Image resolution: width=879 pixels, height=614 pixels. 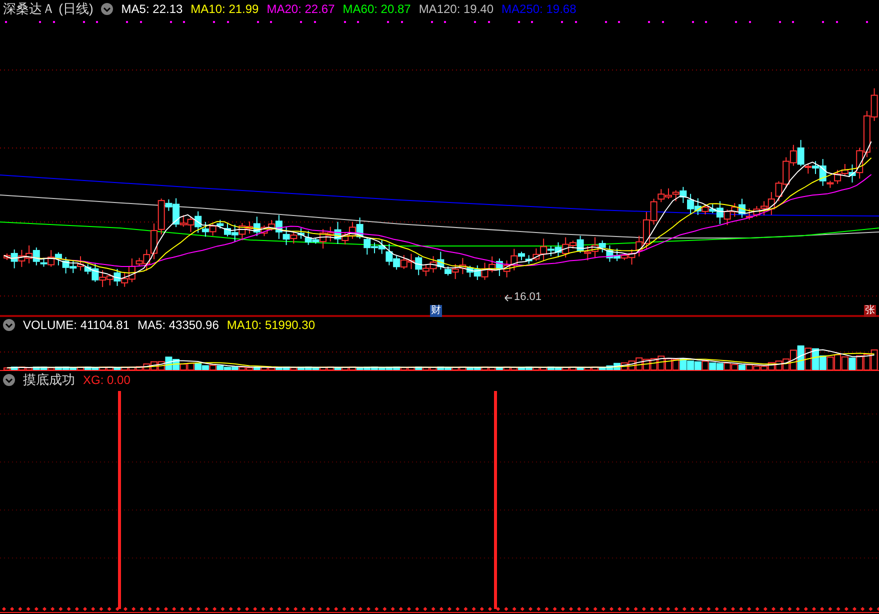 I want to click on moving-average-legend: MA20: 22.67, so click(x=300, y=9).